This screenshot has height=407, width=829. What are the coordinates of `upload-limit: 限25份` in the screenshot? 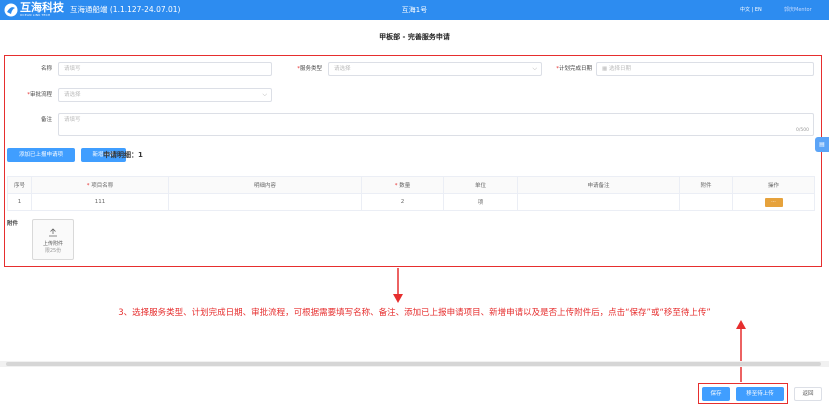 It's located at (53, 251).